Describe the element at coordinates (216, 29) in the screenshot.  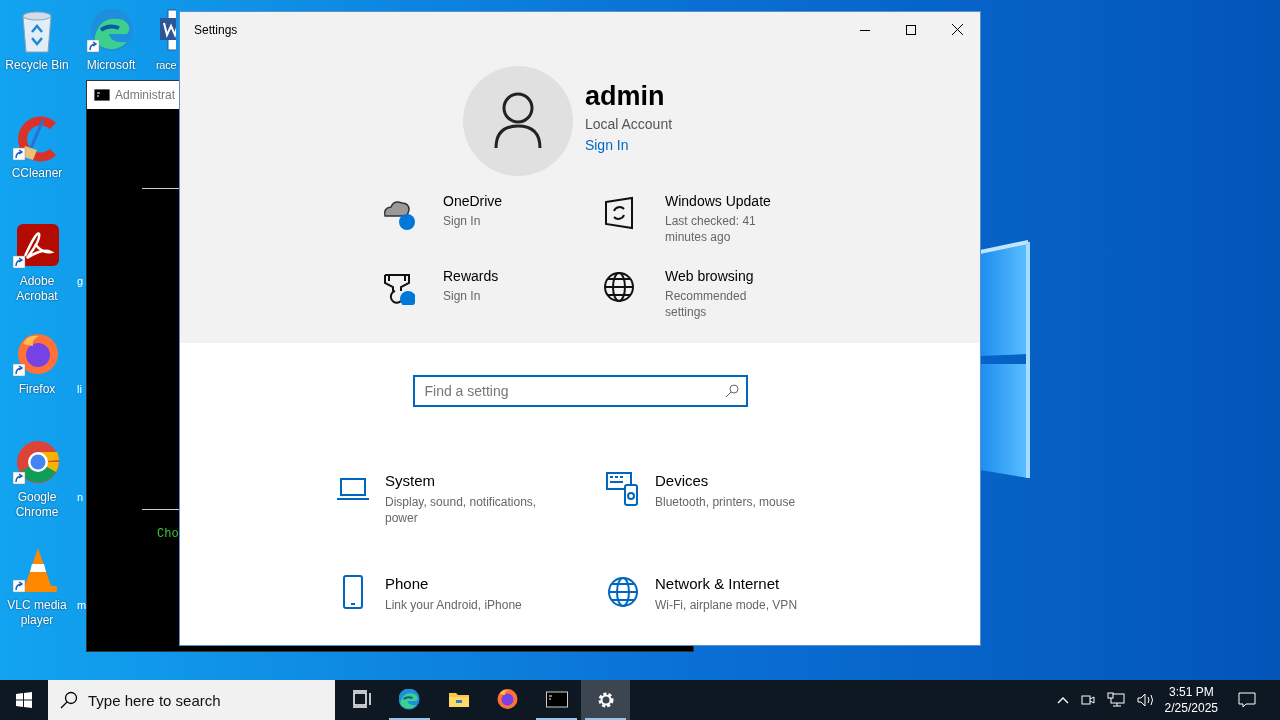
I see `window-title: Settings` at that location.